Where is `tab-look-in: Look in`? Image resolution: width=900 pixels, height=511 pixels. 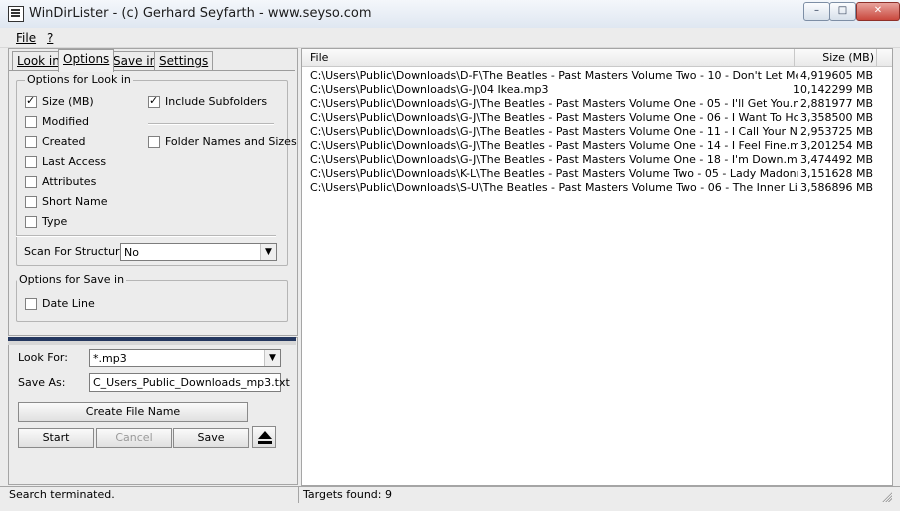 tab-look-in: Look in is located at coordinates (38, 61).